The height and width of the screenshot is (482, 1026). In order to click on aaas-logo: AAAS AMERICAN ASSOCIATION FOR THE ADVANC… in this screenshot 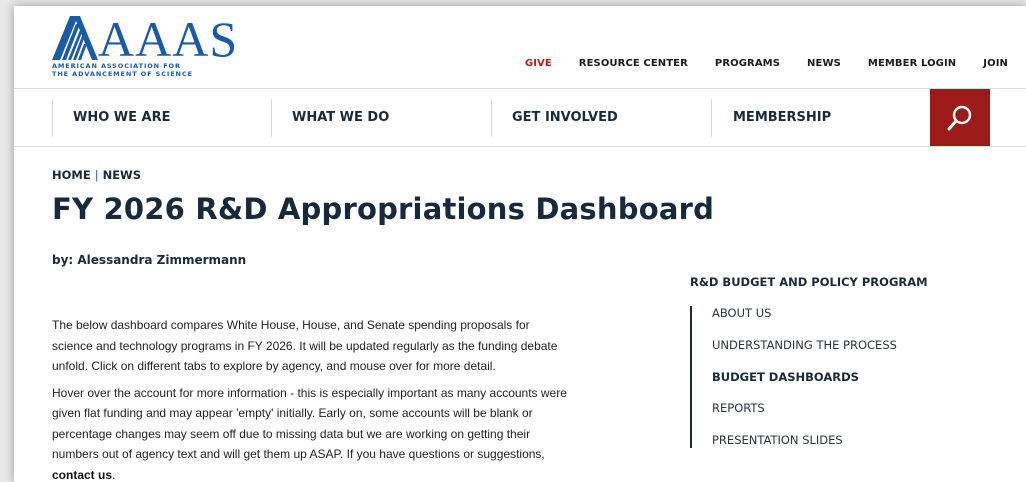, I will do `click(144, 46)`.